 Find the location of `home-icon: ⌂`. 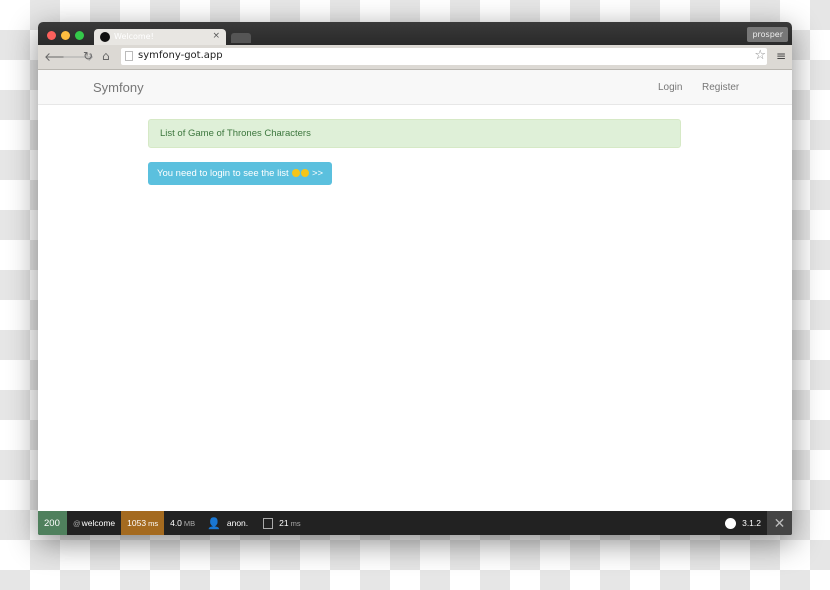

home-icon: ⌂ is located at coordinates (106, 56).